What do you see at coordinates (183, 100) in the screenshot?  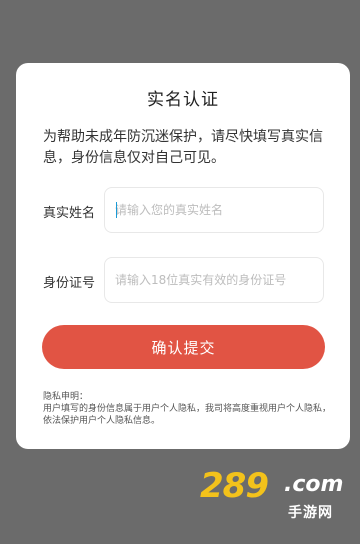 I see `dialog-title: 实名认证` at bounding box center [183, 100].